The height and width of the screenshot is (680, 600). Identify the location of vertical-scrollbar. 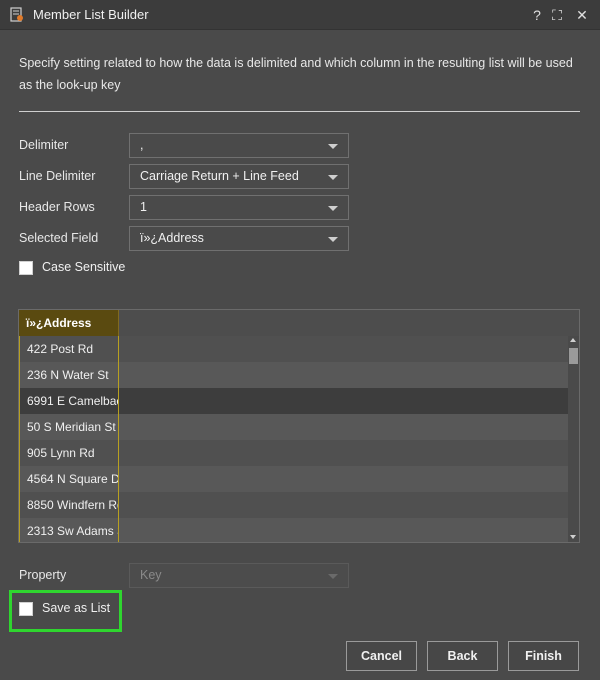
(573, 439).